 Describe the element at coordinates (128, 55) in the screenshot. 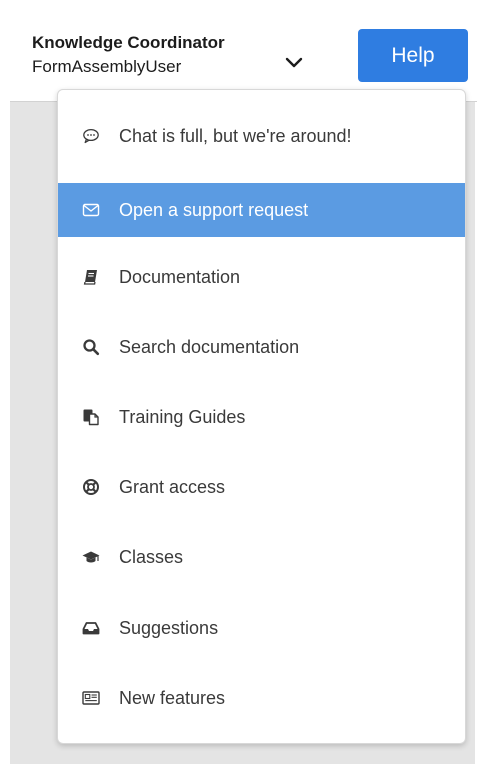

I see `user-info: Knowledge Coordinator FormAssemblyUser` at that location.